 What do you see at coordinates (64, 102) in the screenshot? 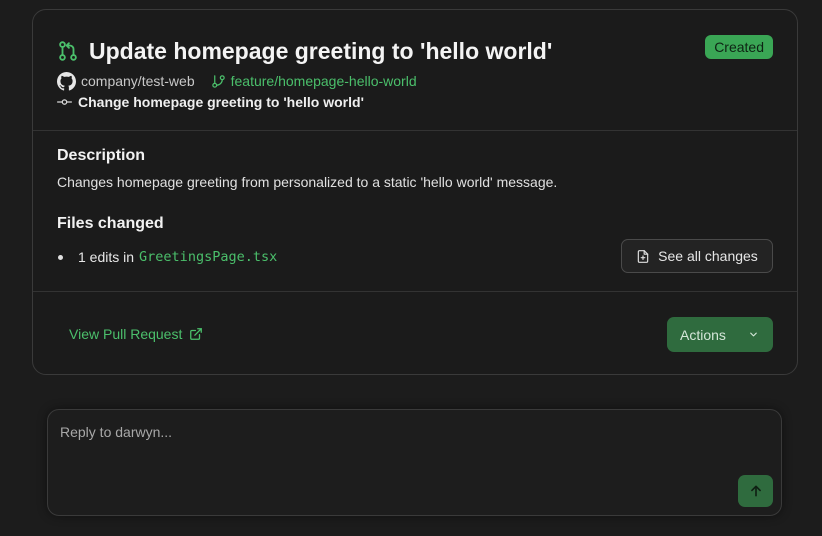
I see `git-commit-icon` at bounding box center [64, 102].